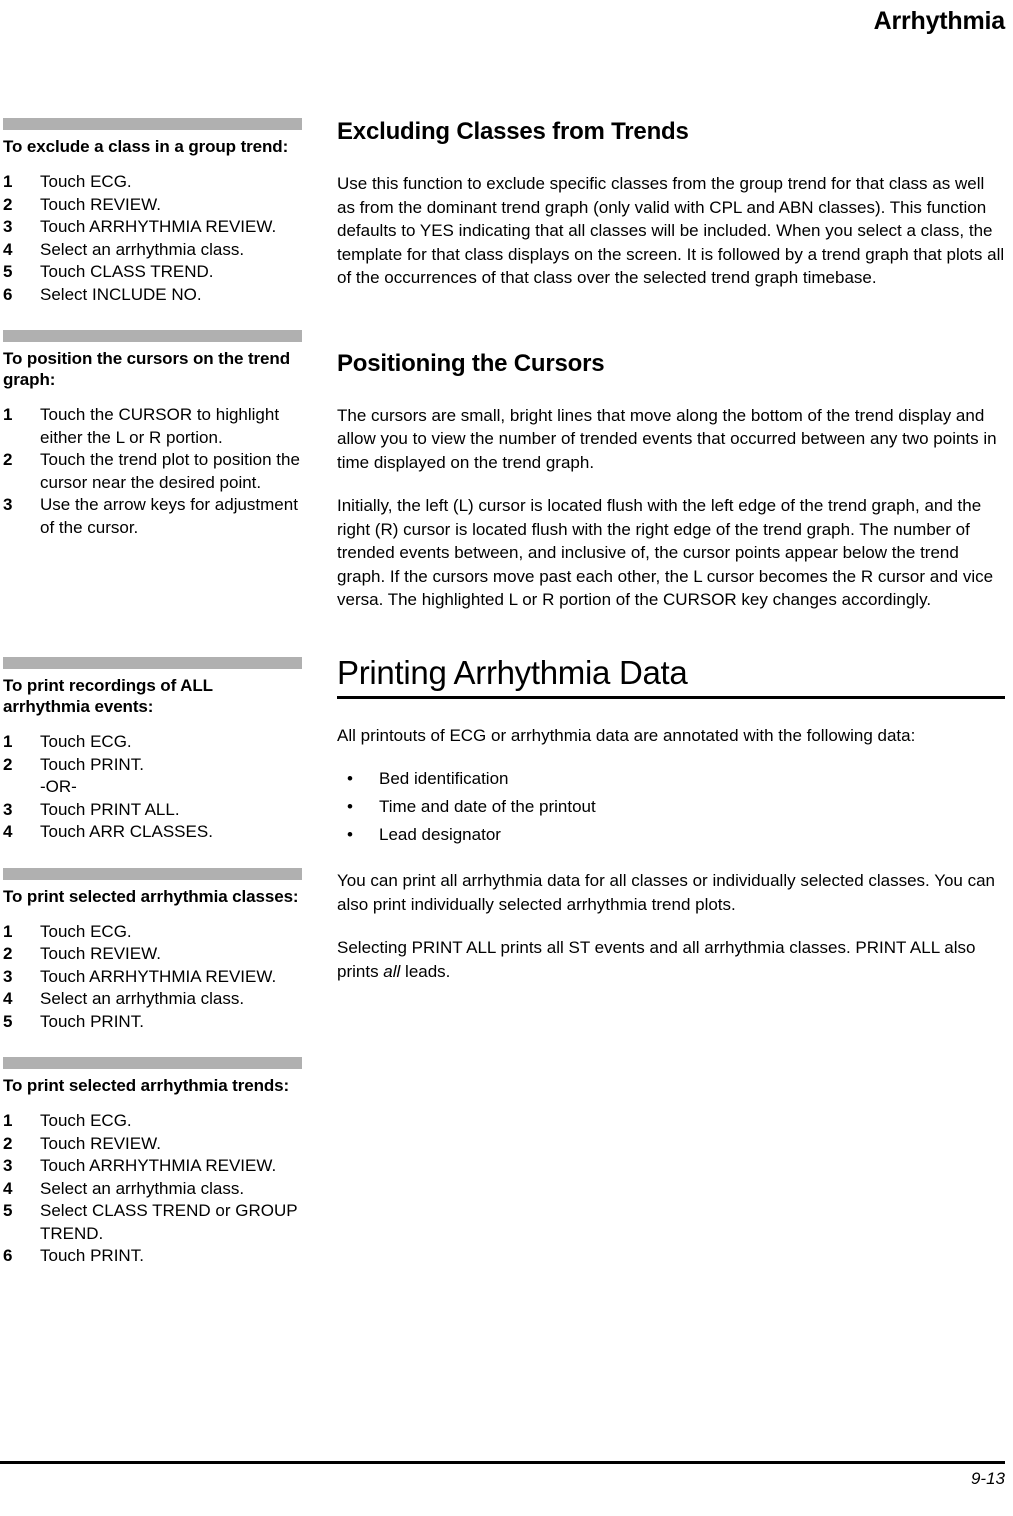 The image size is (1013, 1516). Describe the element at coordinates (58, 786) in the screenshot. I see `step-text: -OR-` at that location.